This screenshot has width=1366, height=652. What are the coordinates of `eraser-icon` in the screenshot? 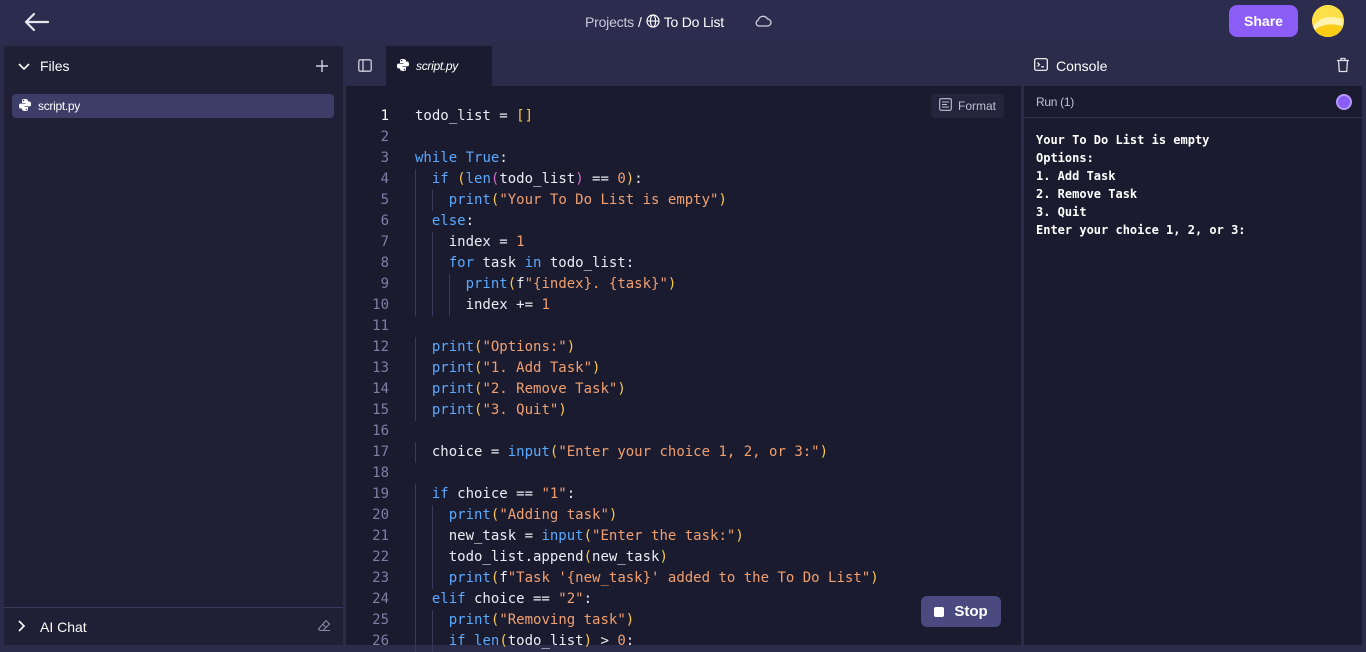 It's located at (324, 627).